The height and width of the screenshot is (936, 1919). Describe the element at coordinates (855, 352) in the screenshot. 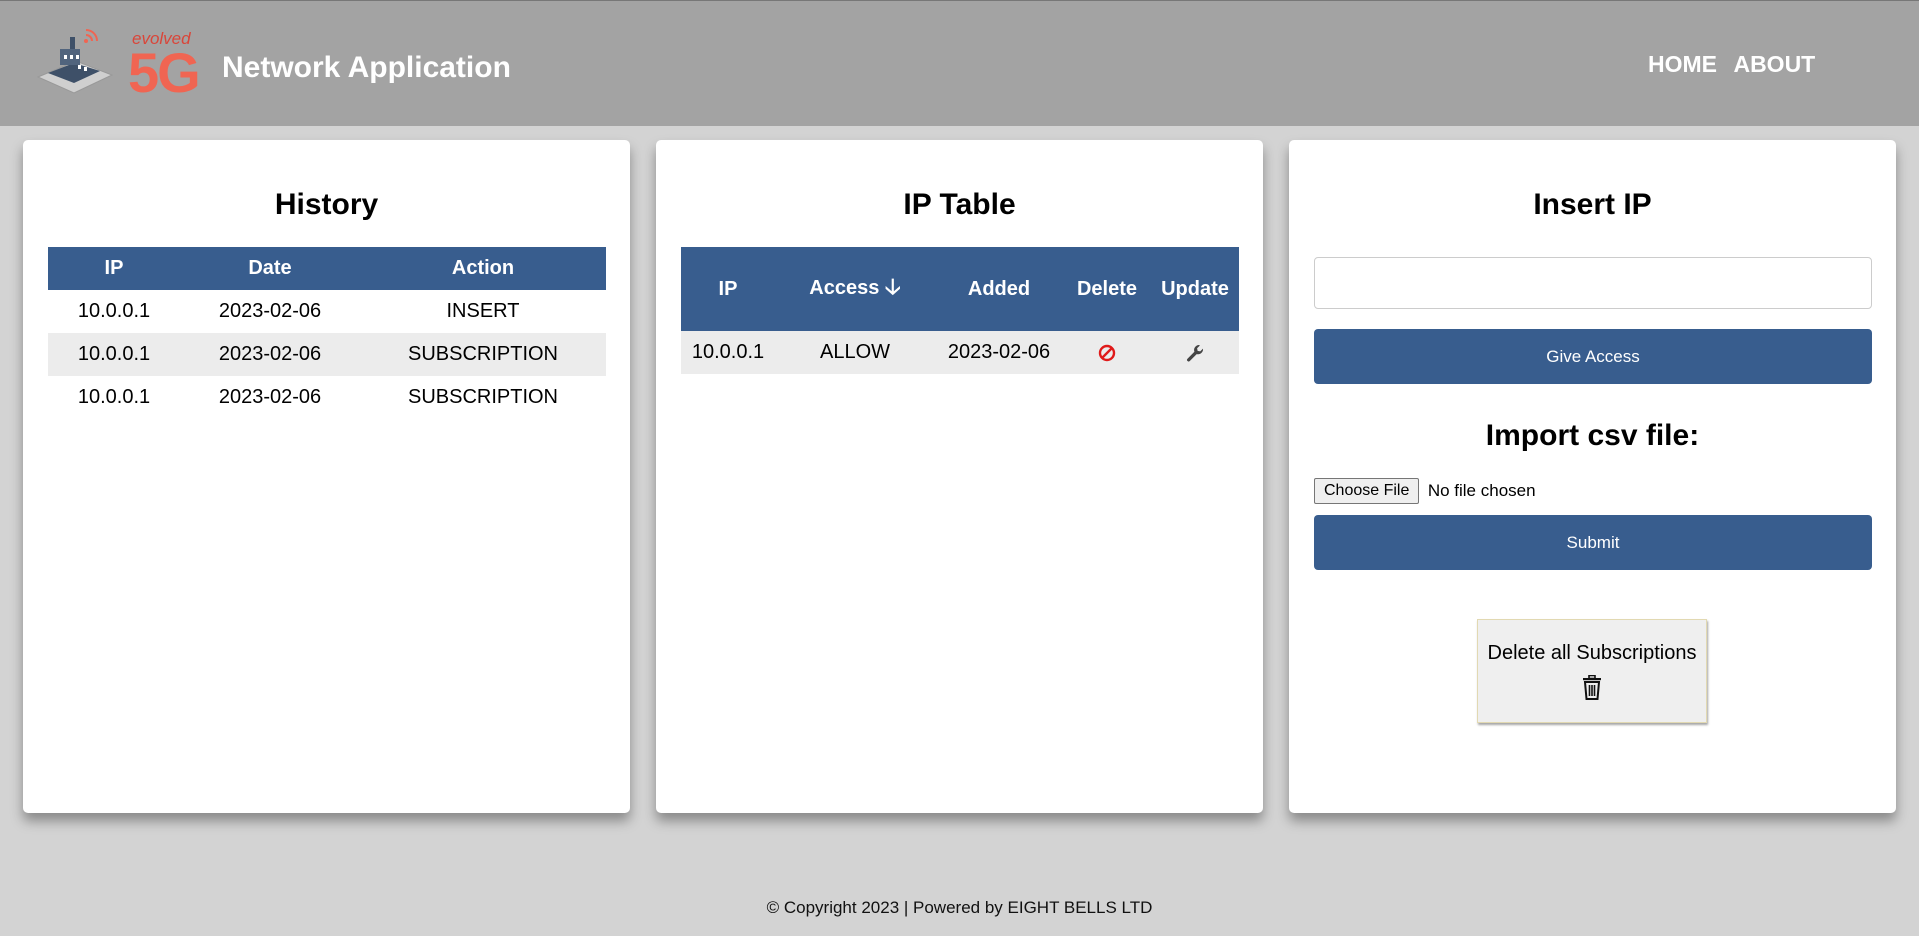

I see `access-cell: ALLOW` at that location.